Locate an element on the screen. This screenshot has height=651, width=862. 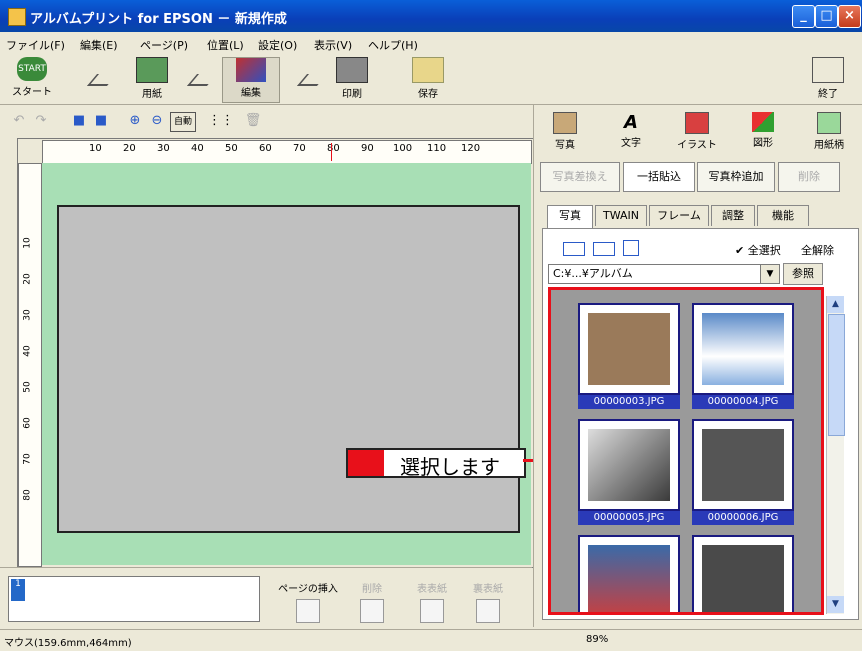
page-list: 1 is located at coordinates (134, 599).